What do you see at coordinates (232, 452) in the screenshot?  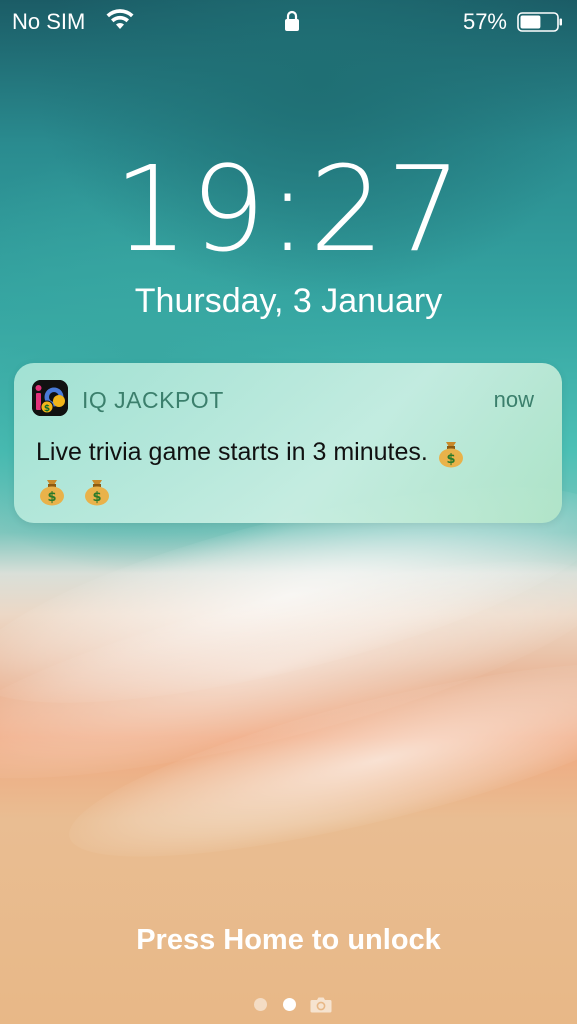 I see `notification-message-text: Live trivia game starts in 3 minutes.` at bounding box center [232, 452].